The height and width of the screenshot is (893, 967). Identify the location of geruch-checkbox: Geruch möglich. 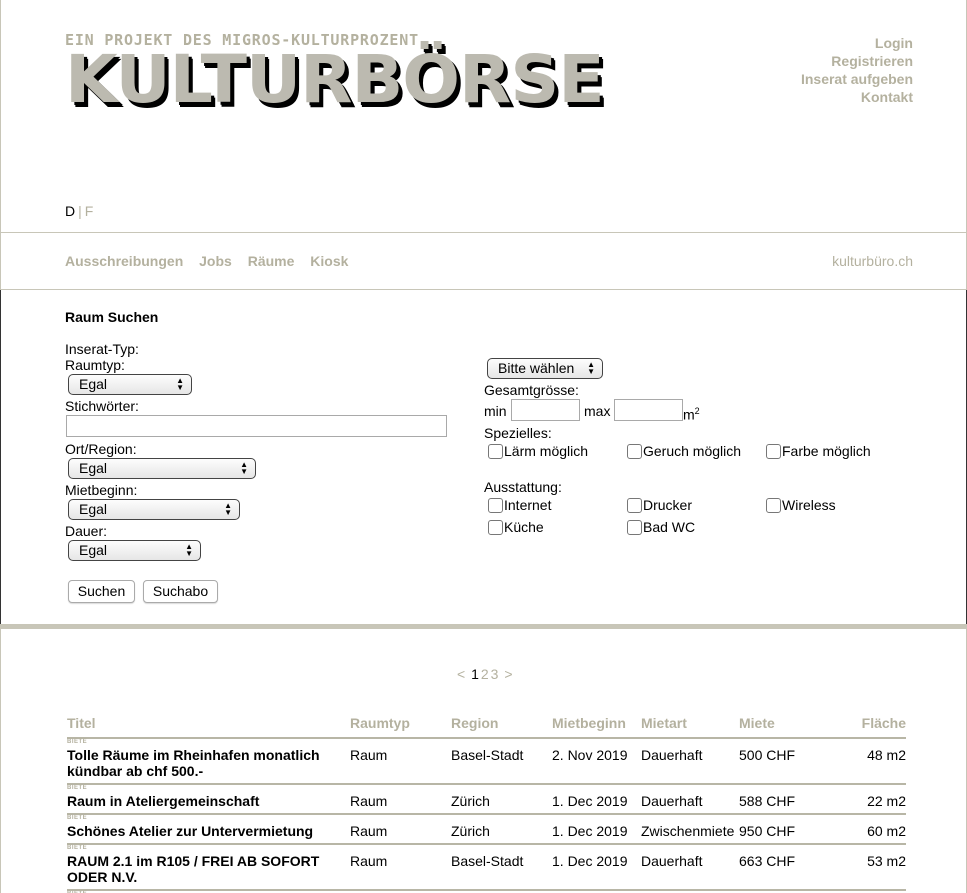
(683, 451).